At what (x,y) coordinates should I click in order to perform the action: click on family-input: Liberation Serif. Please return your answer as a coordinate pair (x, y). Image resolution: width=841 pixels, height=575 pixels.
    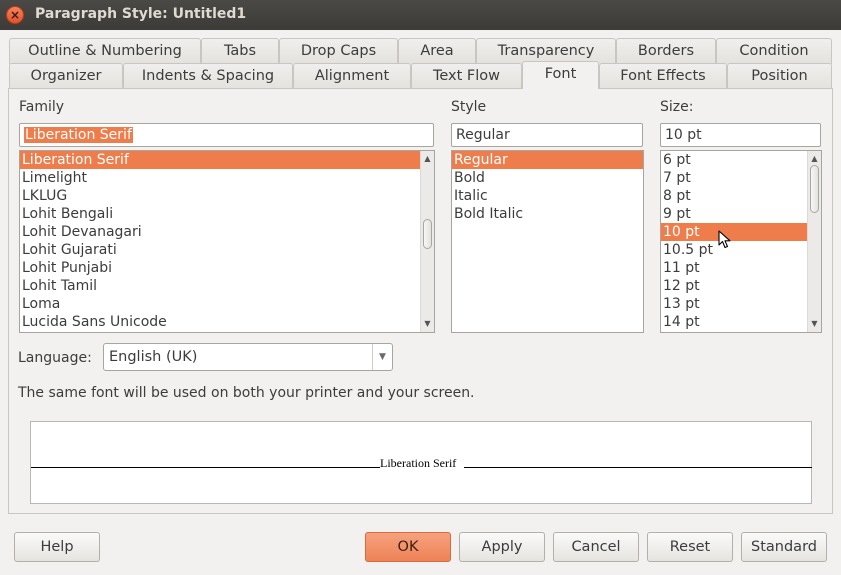
    Looking at the image, I should click on (226, 135).